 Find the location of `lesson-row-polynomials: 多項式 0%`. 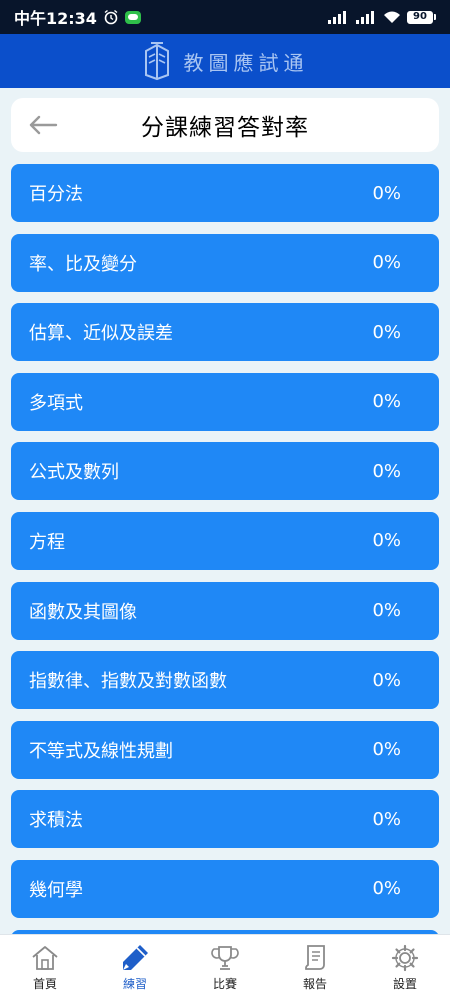

lesson-row-polynomials: 多項式 0% is located at coordinates (225, 401).